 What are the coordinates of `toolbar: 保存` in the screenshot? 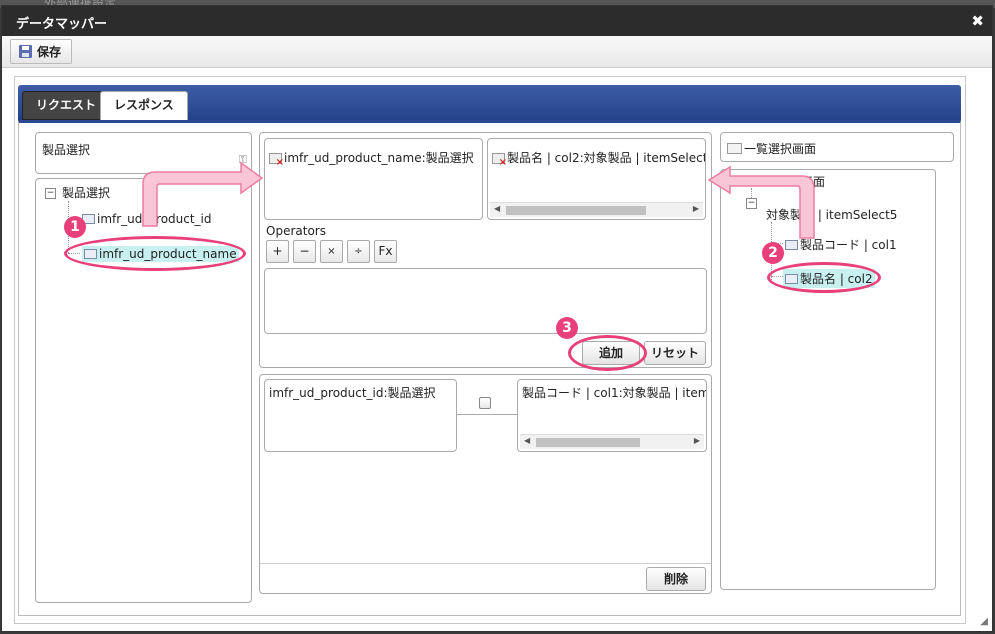 It's located at (497, 52).